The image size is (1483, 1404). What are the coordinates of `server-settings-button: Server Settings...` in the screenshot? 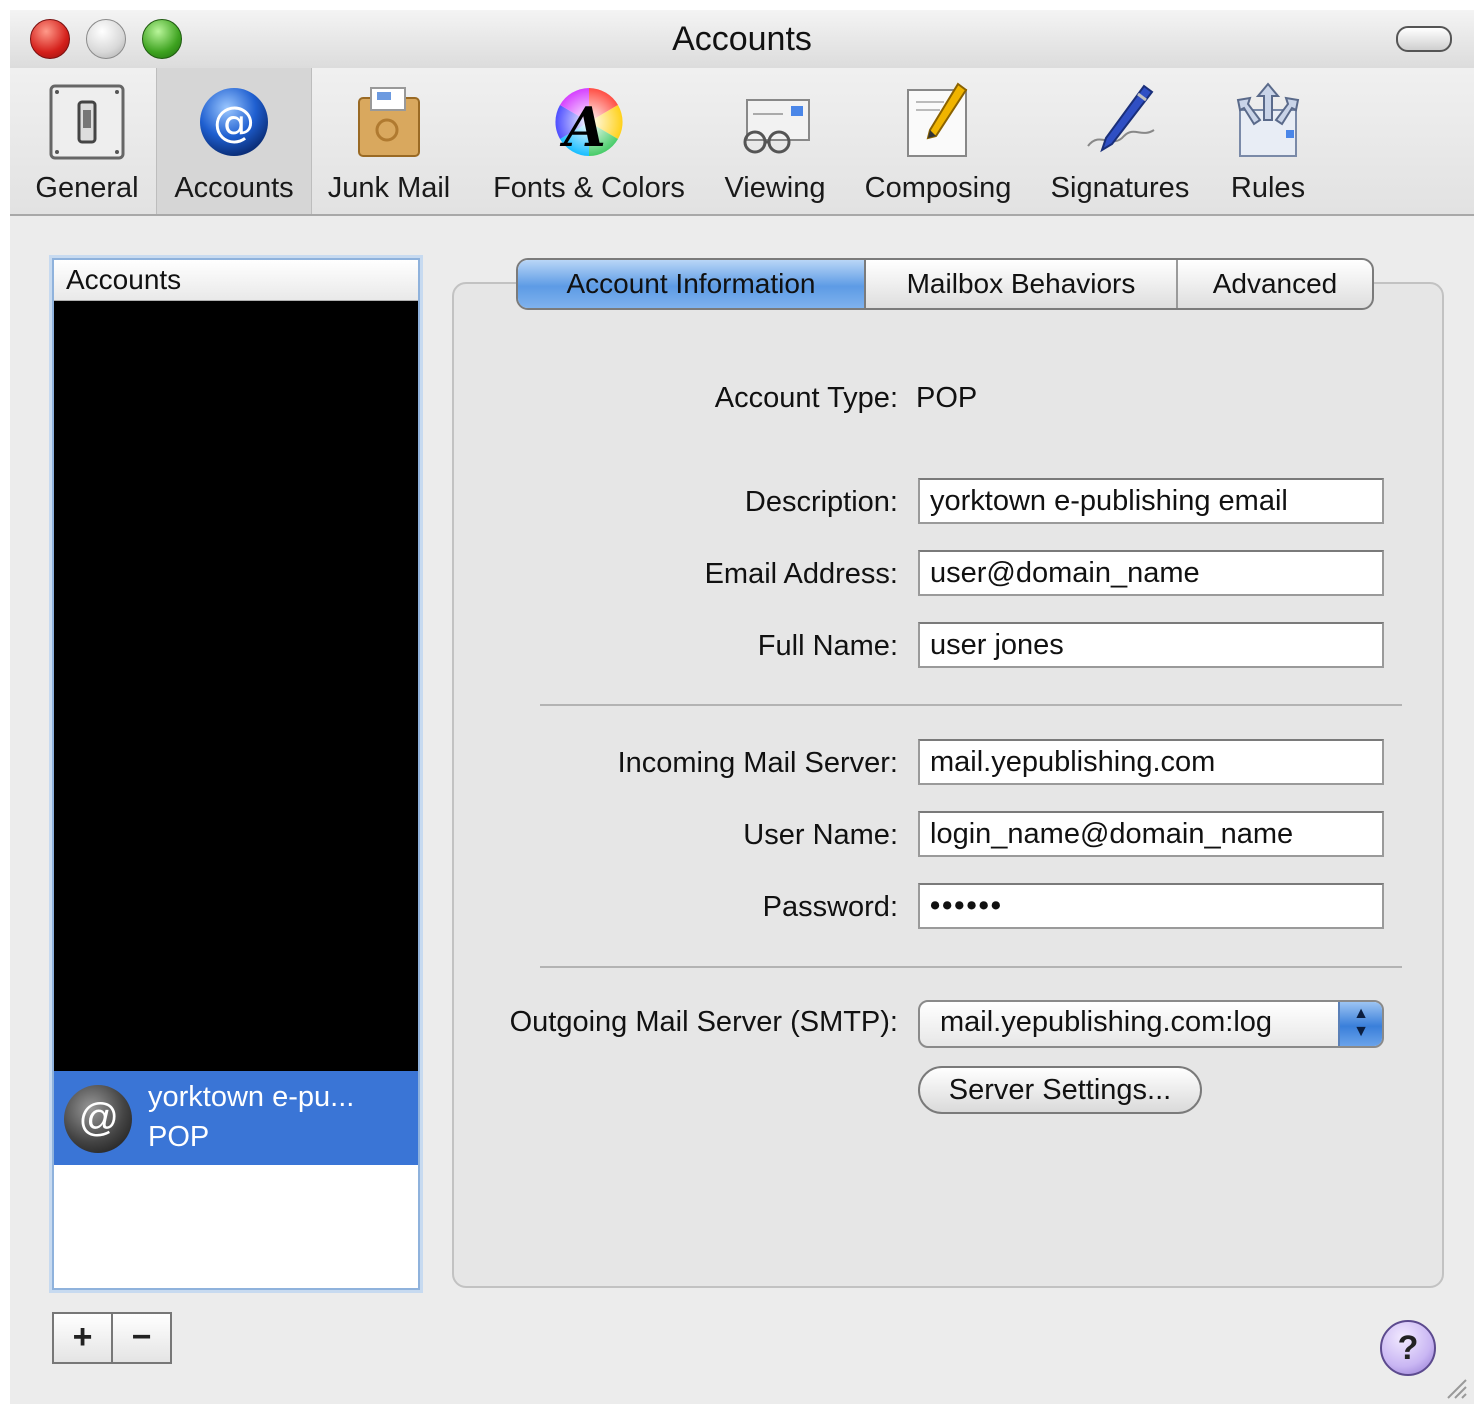 It's located at (1060, 1090).